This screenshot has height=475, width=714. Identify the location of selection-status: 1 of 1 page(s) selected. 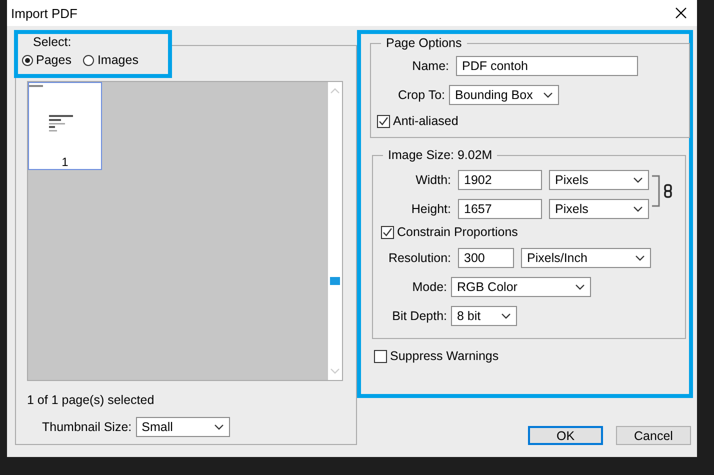
(91, 400).